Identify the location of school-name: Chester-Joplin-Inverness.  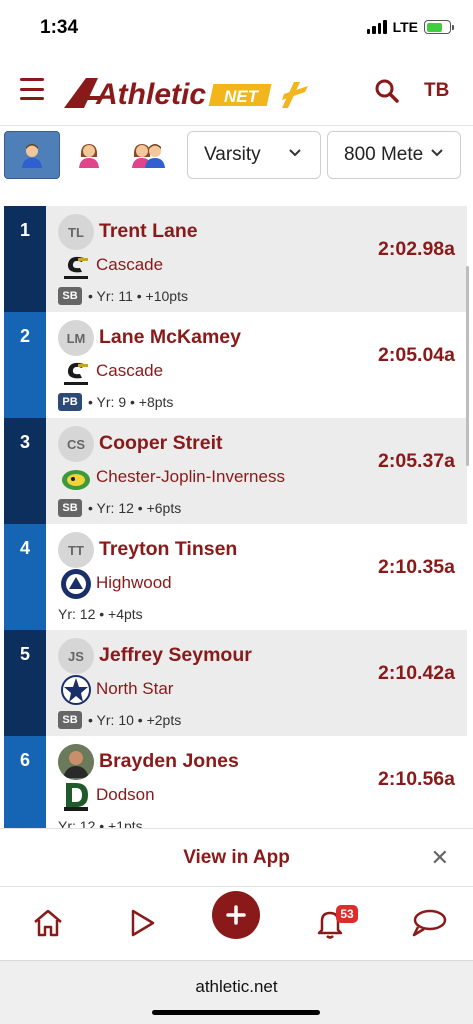
(190, 477).